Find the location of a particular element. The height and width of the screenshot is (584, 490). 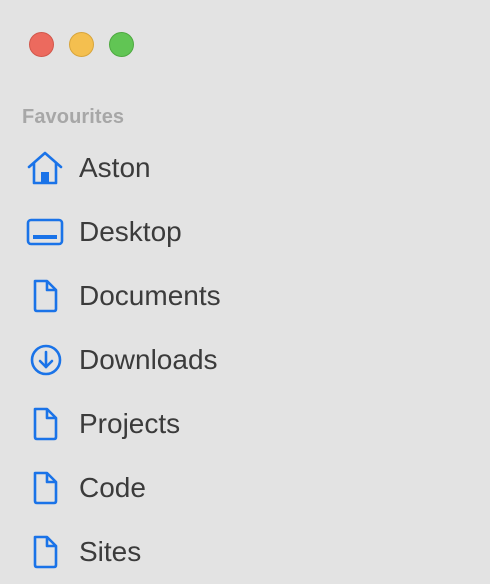

home-icon is located at coordinates (45, 168).